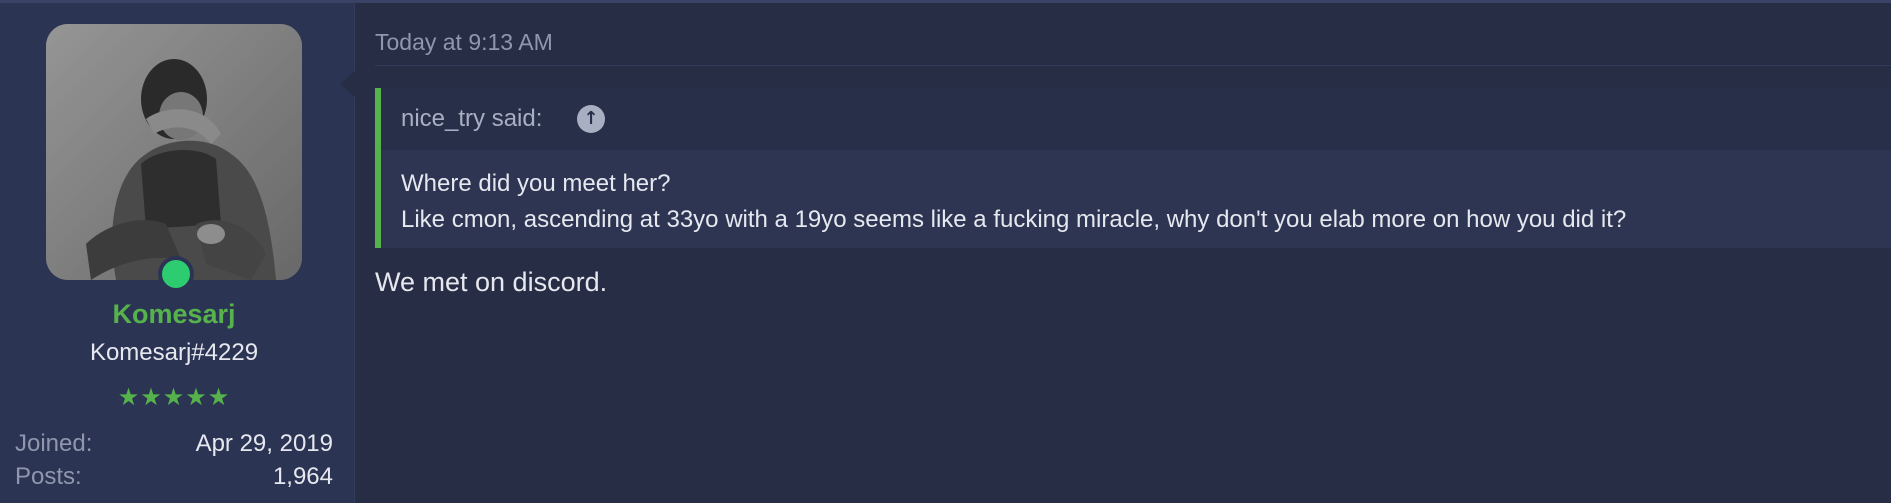 The width and height of the screenshot is (1891, 503). What do you see at coordinates (176, 274) in the screenshot?
I see `online-status-indicator` at bounding box center [176, 274].